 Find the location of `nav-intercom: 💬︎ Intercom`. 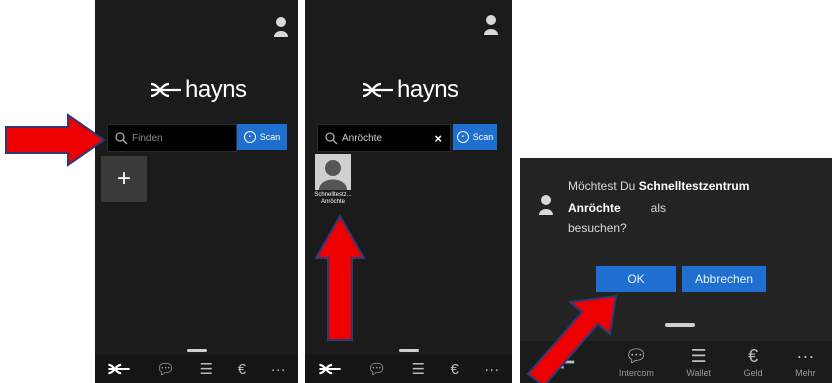

nav-intercom: 💬︎ Intercom is located at coordinates (636, 362).